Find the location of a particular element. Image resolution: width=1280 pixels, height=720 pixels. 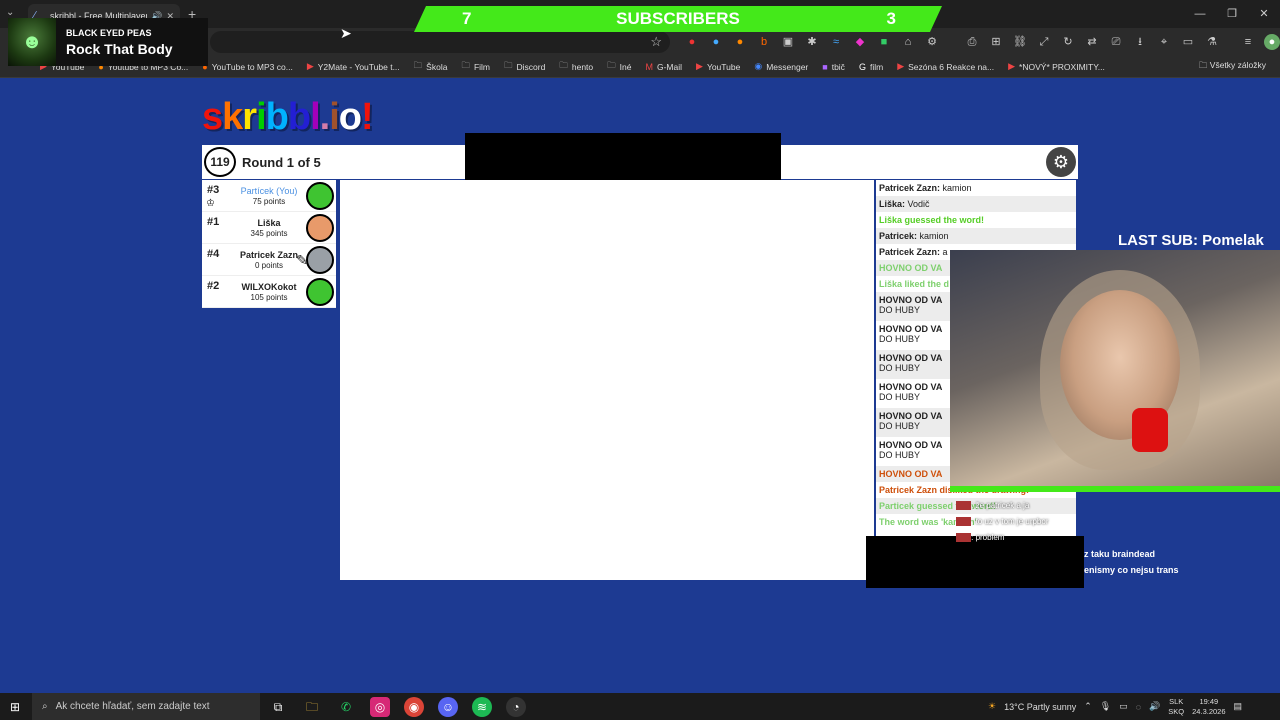

network-icon: ▭ is located at coordinates (1123, 706).